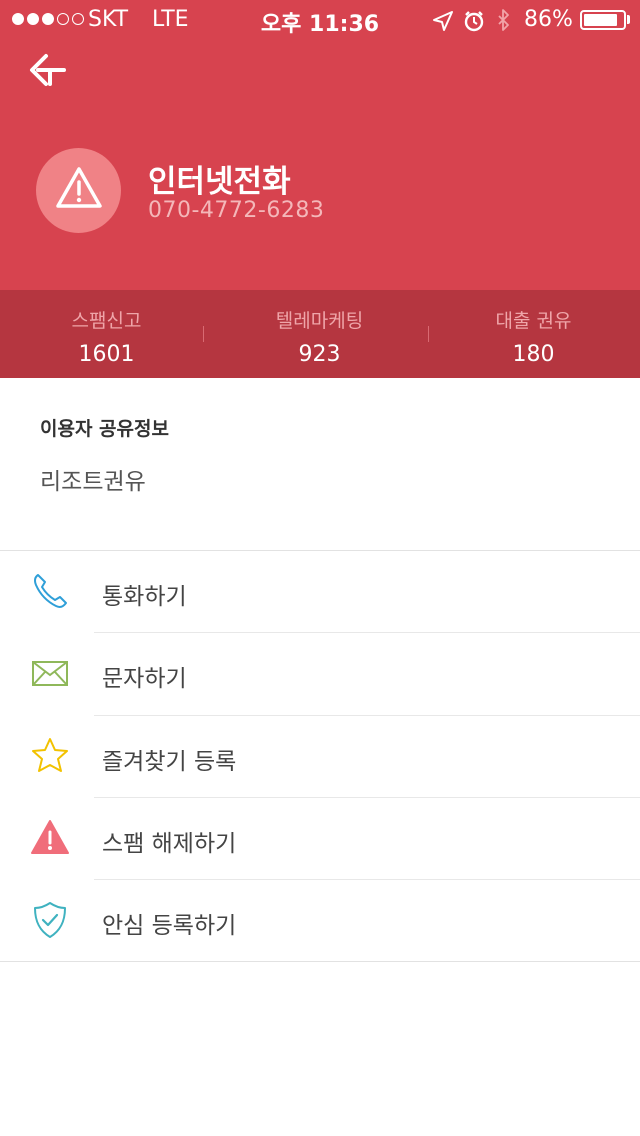 The height and width of the screenshot is (1136, 640). Describe the element at coordinates (169, 926) in the screenshot. I see `action-label: 안심 등록하기` at that location.